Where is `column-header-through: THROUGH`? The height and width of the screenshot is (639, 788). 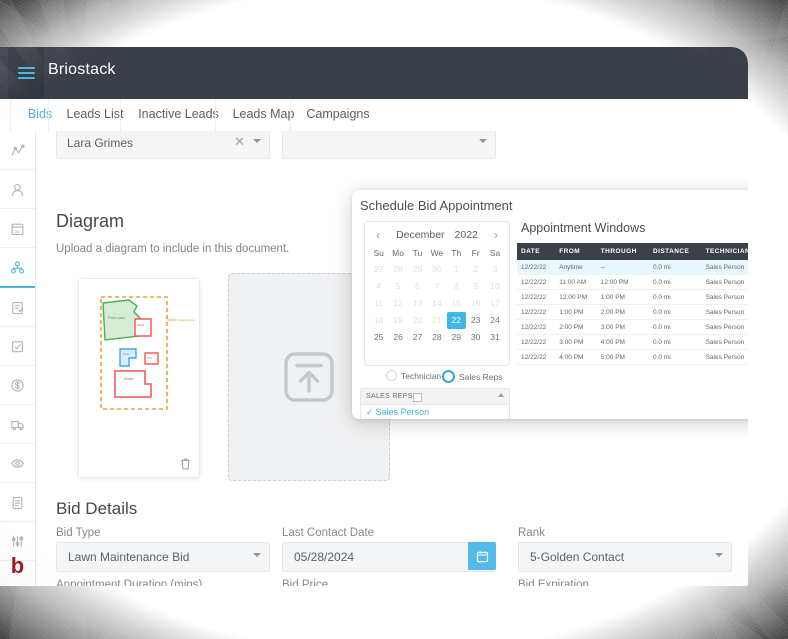 column-header-through: THROUGH is located at coordinates (622, 251).